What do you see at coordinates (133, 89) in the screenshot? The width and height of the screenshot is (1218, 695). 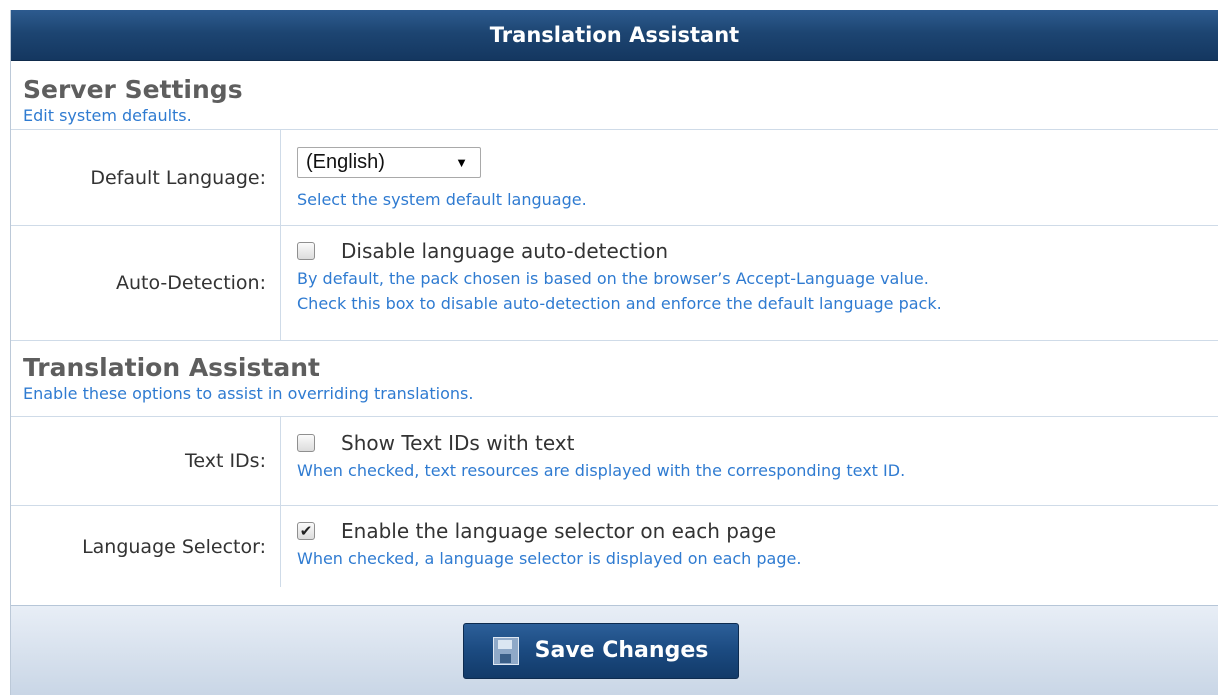 I see `server-settings-title: Server Settings` at bounding box center [133, 89].